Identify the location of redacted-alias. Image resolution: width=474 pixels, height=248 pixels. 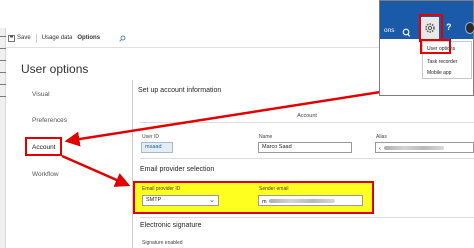
(414, 148).